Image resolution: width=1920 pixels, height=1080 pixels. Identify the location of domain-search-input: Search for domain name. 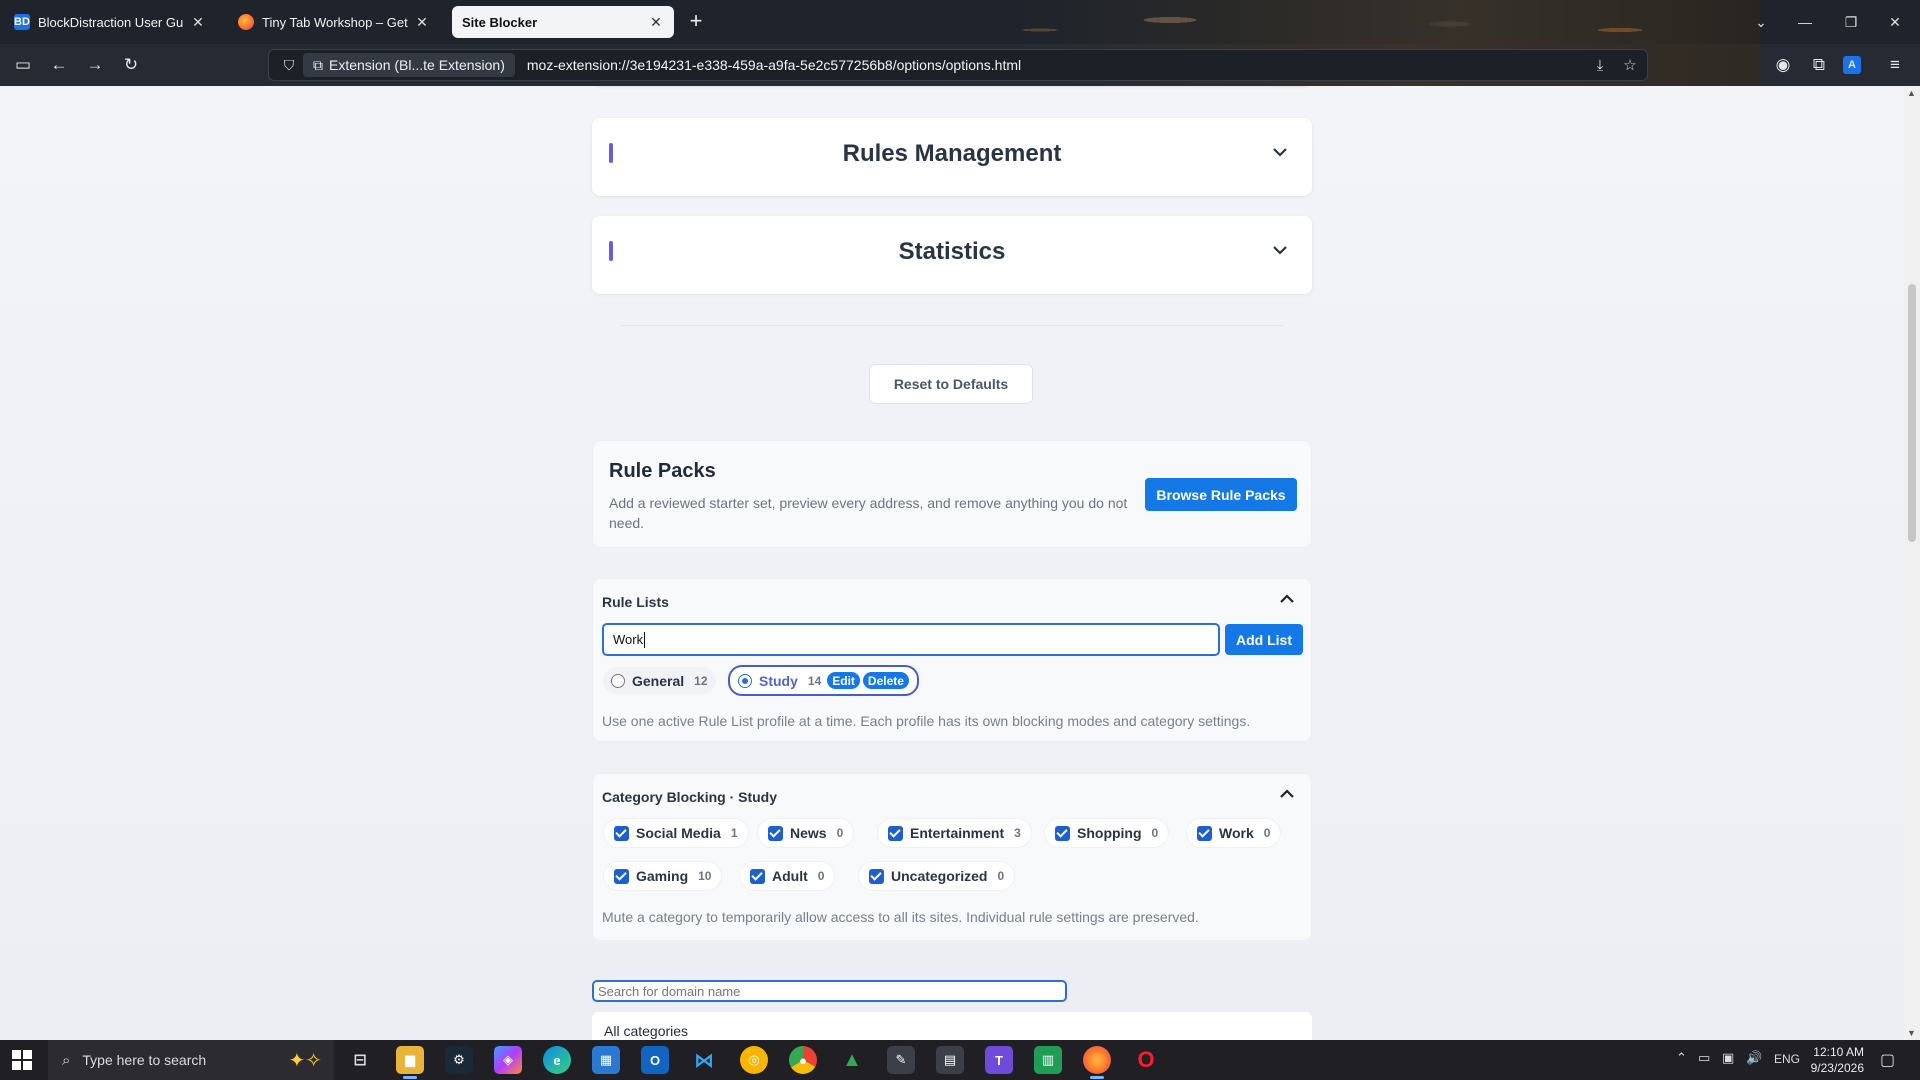
(829, 991).